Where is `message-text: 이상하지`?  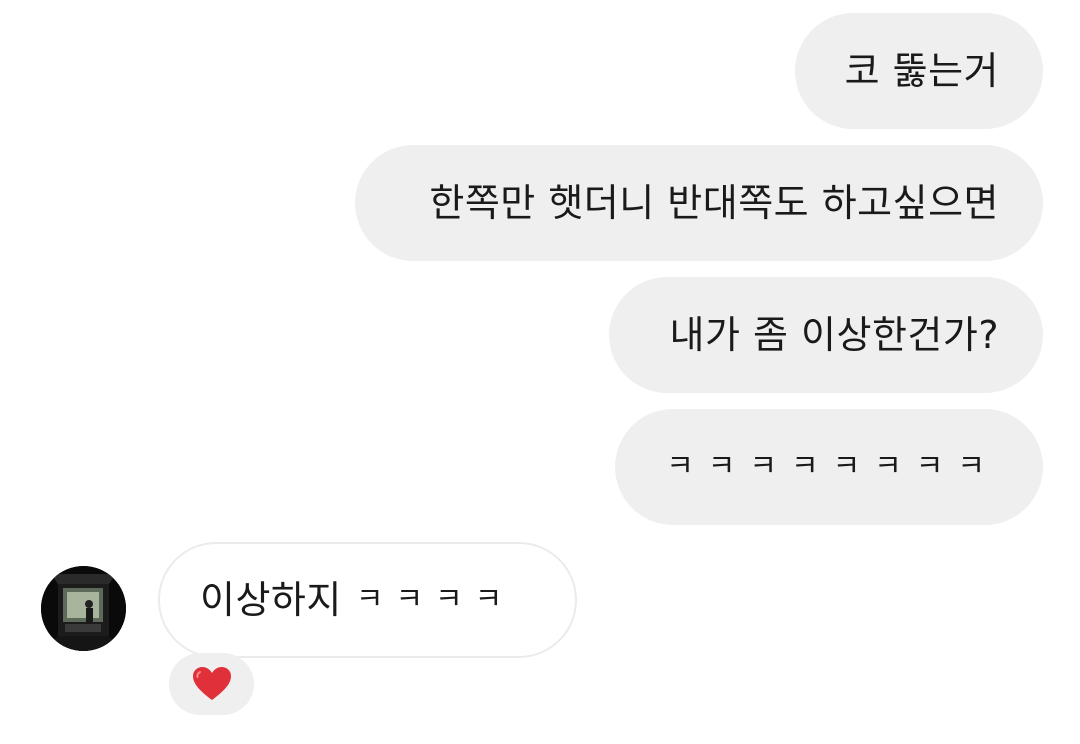 message-text: 이상하지 is located at coordinates (271, 600).